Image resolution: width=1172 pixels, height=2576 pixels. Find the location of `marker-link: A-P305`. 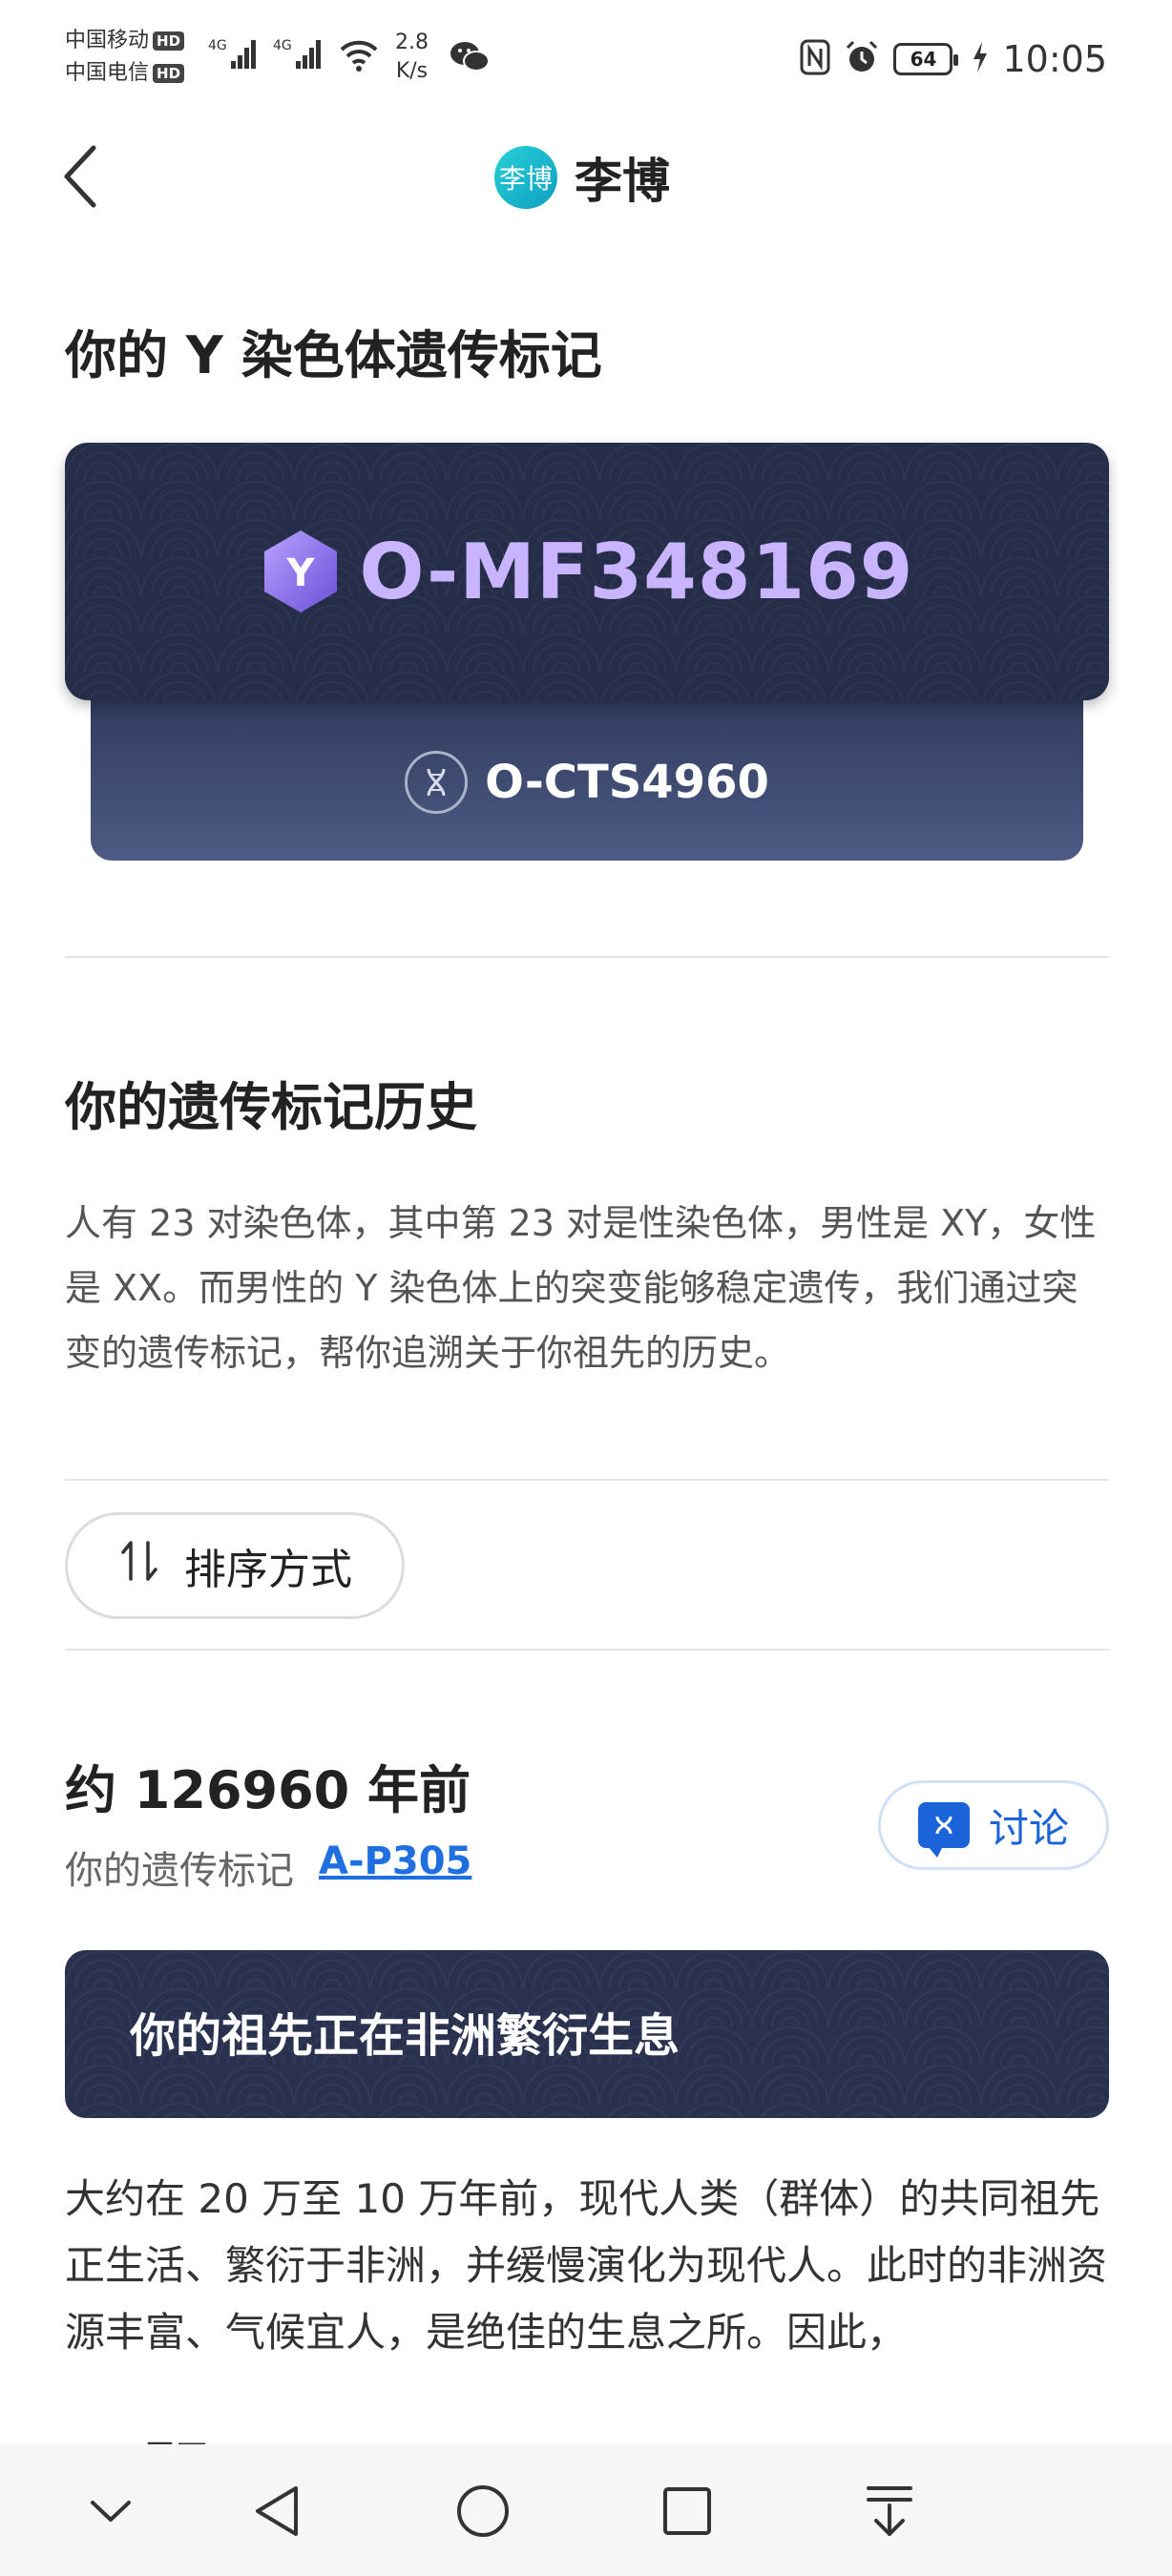

marker-link: A-P305 is located at coordinates (395, 1867).